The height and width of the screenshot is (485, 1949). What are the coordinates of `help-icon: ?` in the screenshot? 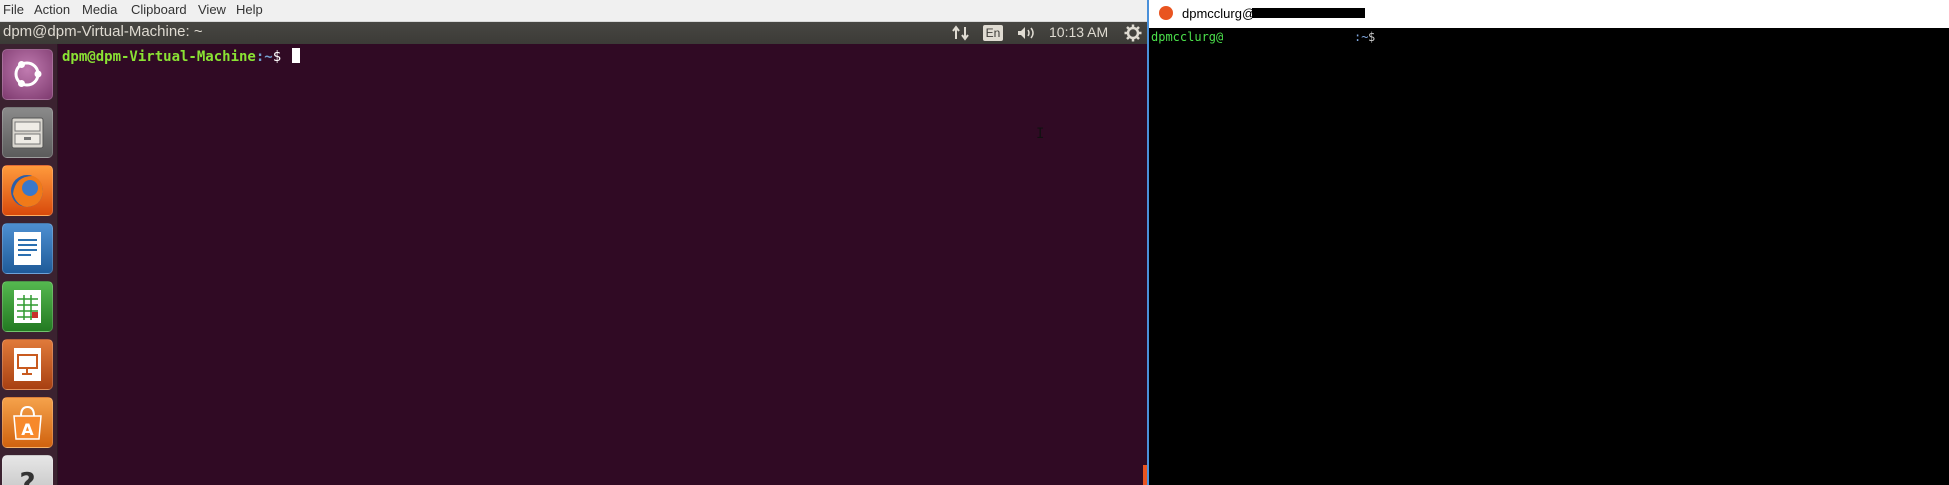 It's located at (27, 475).